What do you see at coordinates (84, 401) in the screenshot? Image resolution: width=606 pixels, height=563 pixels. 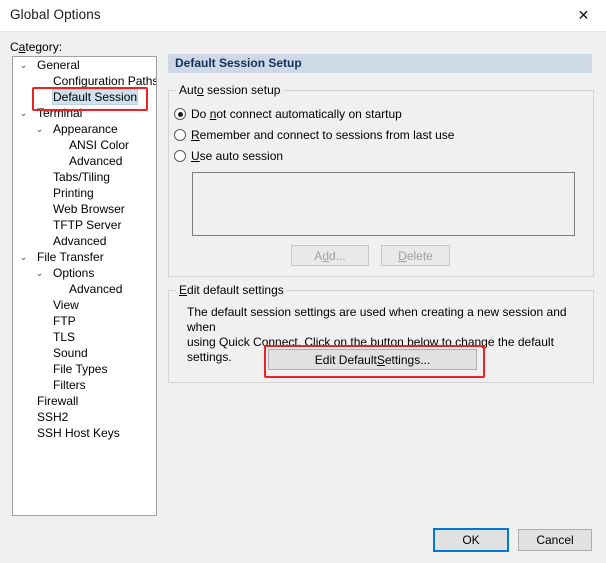 I see `tree-item-firewall: Firewall` at bounding box center [84, 401].